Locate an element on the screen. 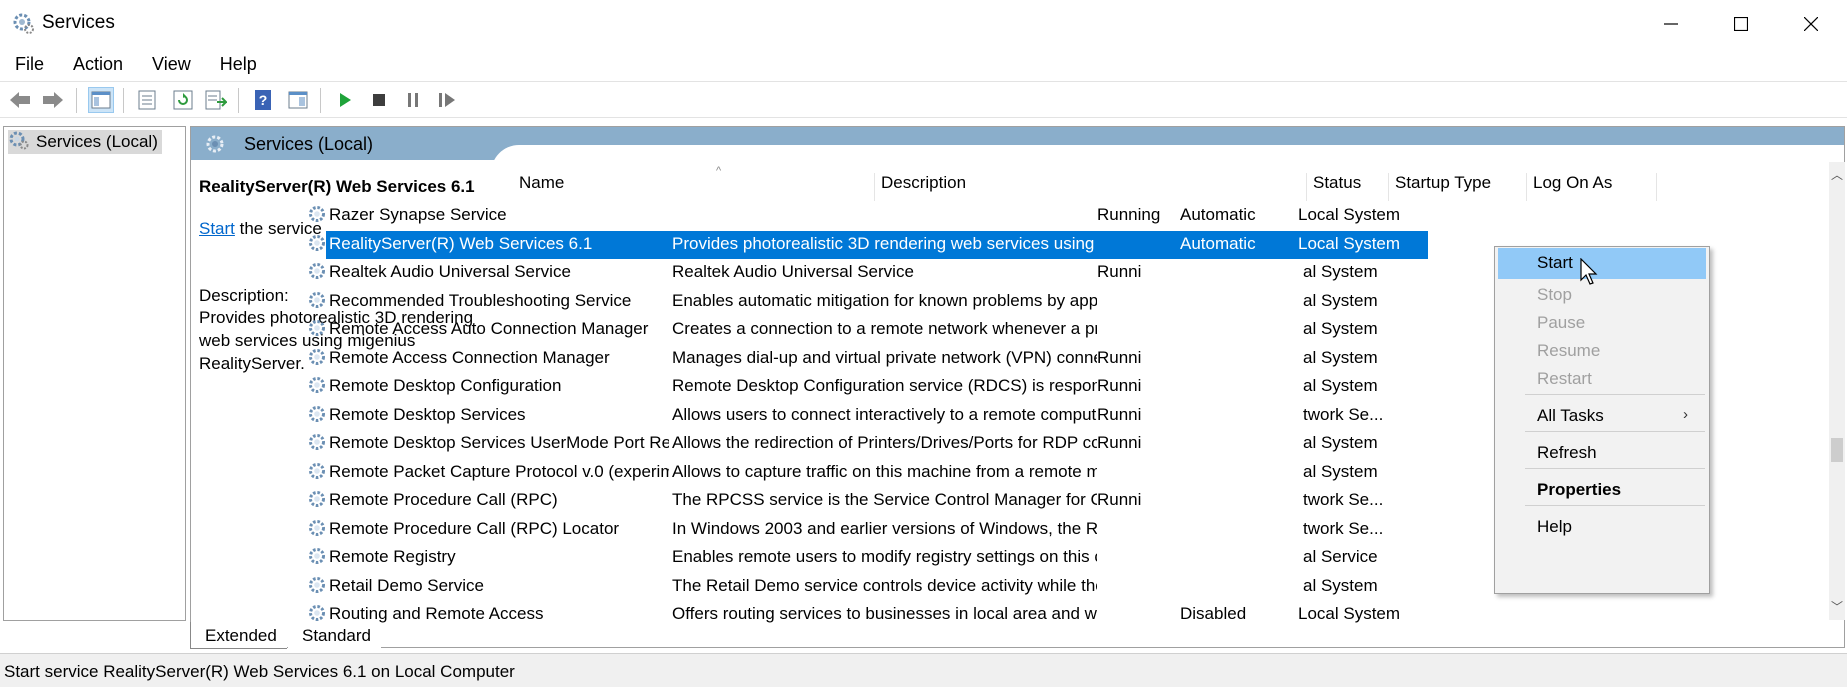 This screenshot has height=687, width=1847. restart-service-button is located at coordinates (447, 100).